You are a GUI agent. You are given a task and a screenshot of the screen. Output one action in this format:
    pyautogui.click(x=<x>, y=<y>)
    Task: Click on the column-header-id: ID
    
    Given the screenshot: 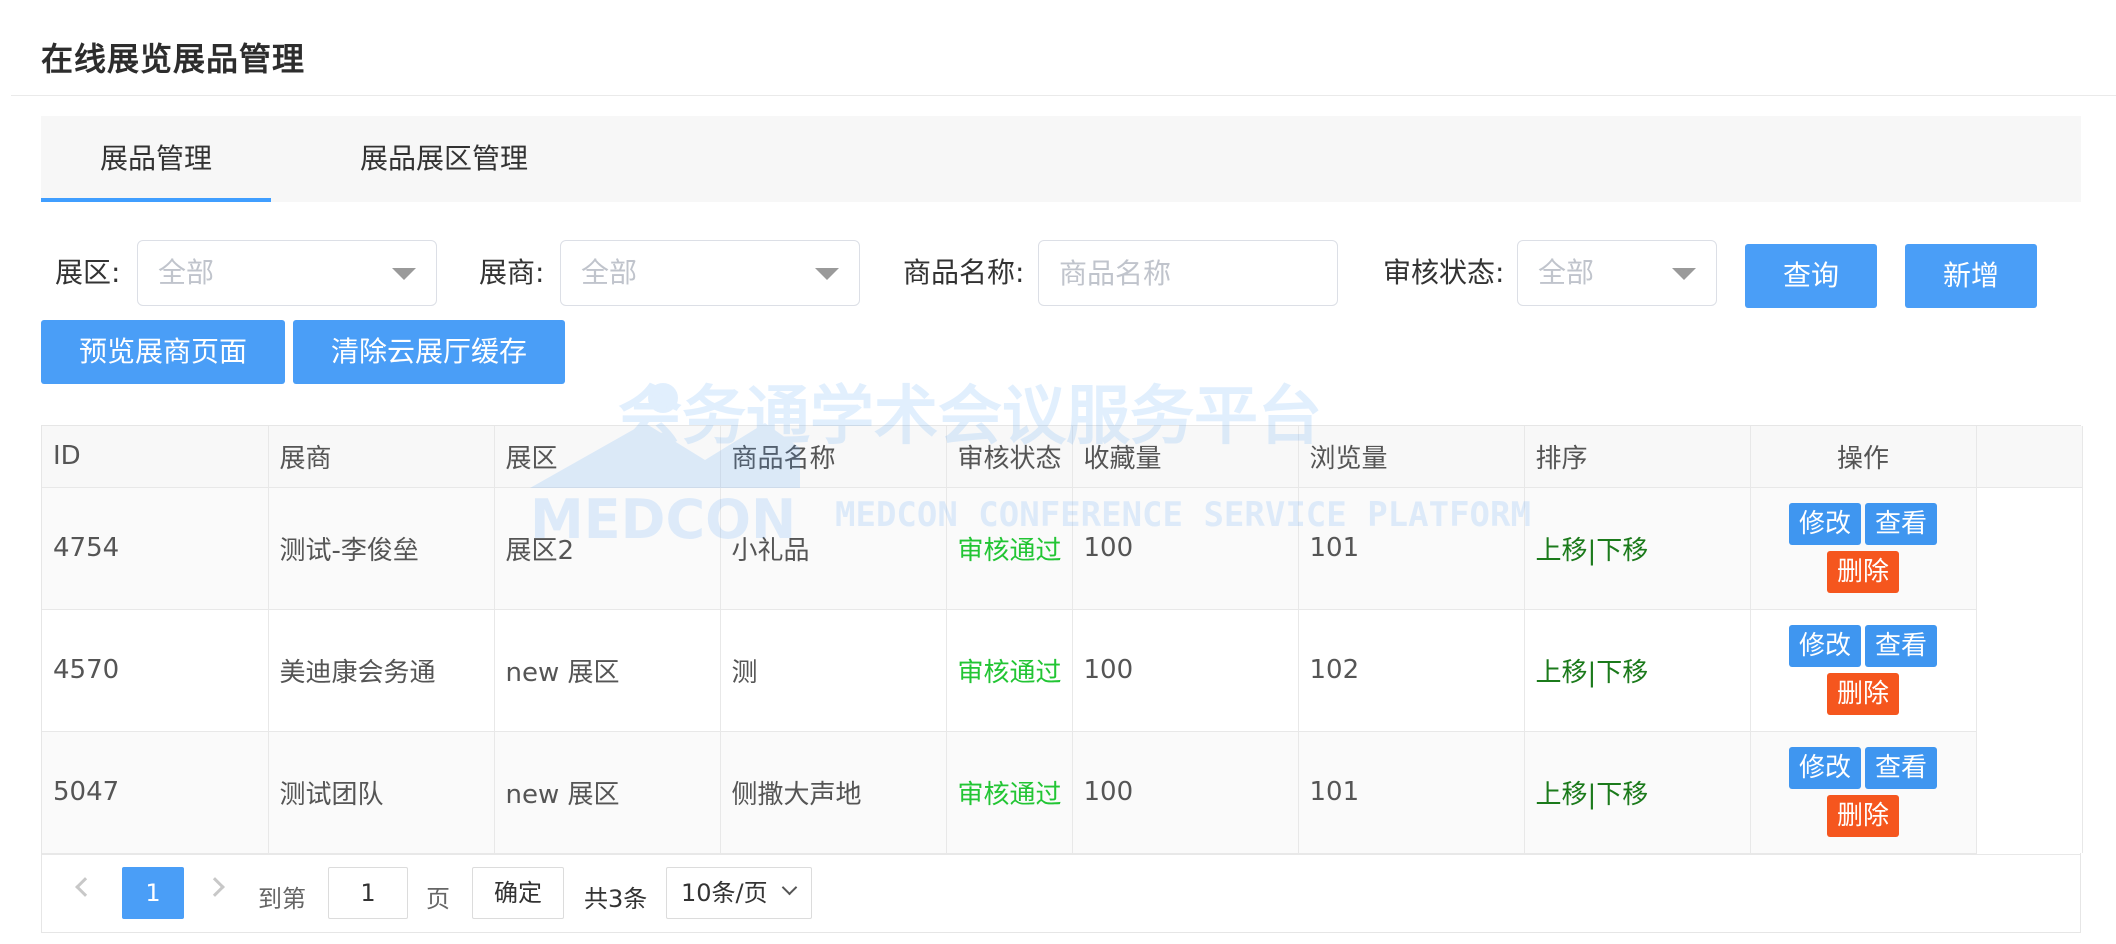 What is the action you would take?
    pyautogui.click(x=155, y=457)
    